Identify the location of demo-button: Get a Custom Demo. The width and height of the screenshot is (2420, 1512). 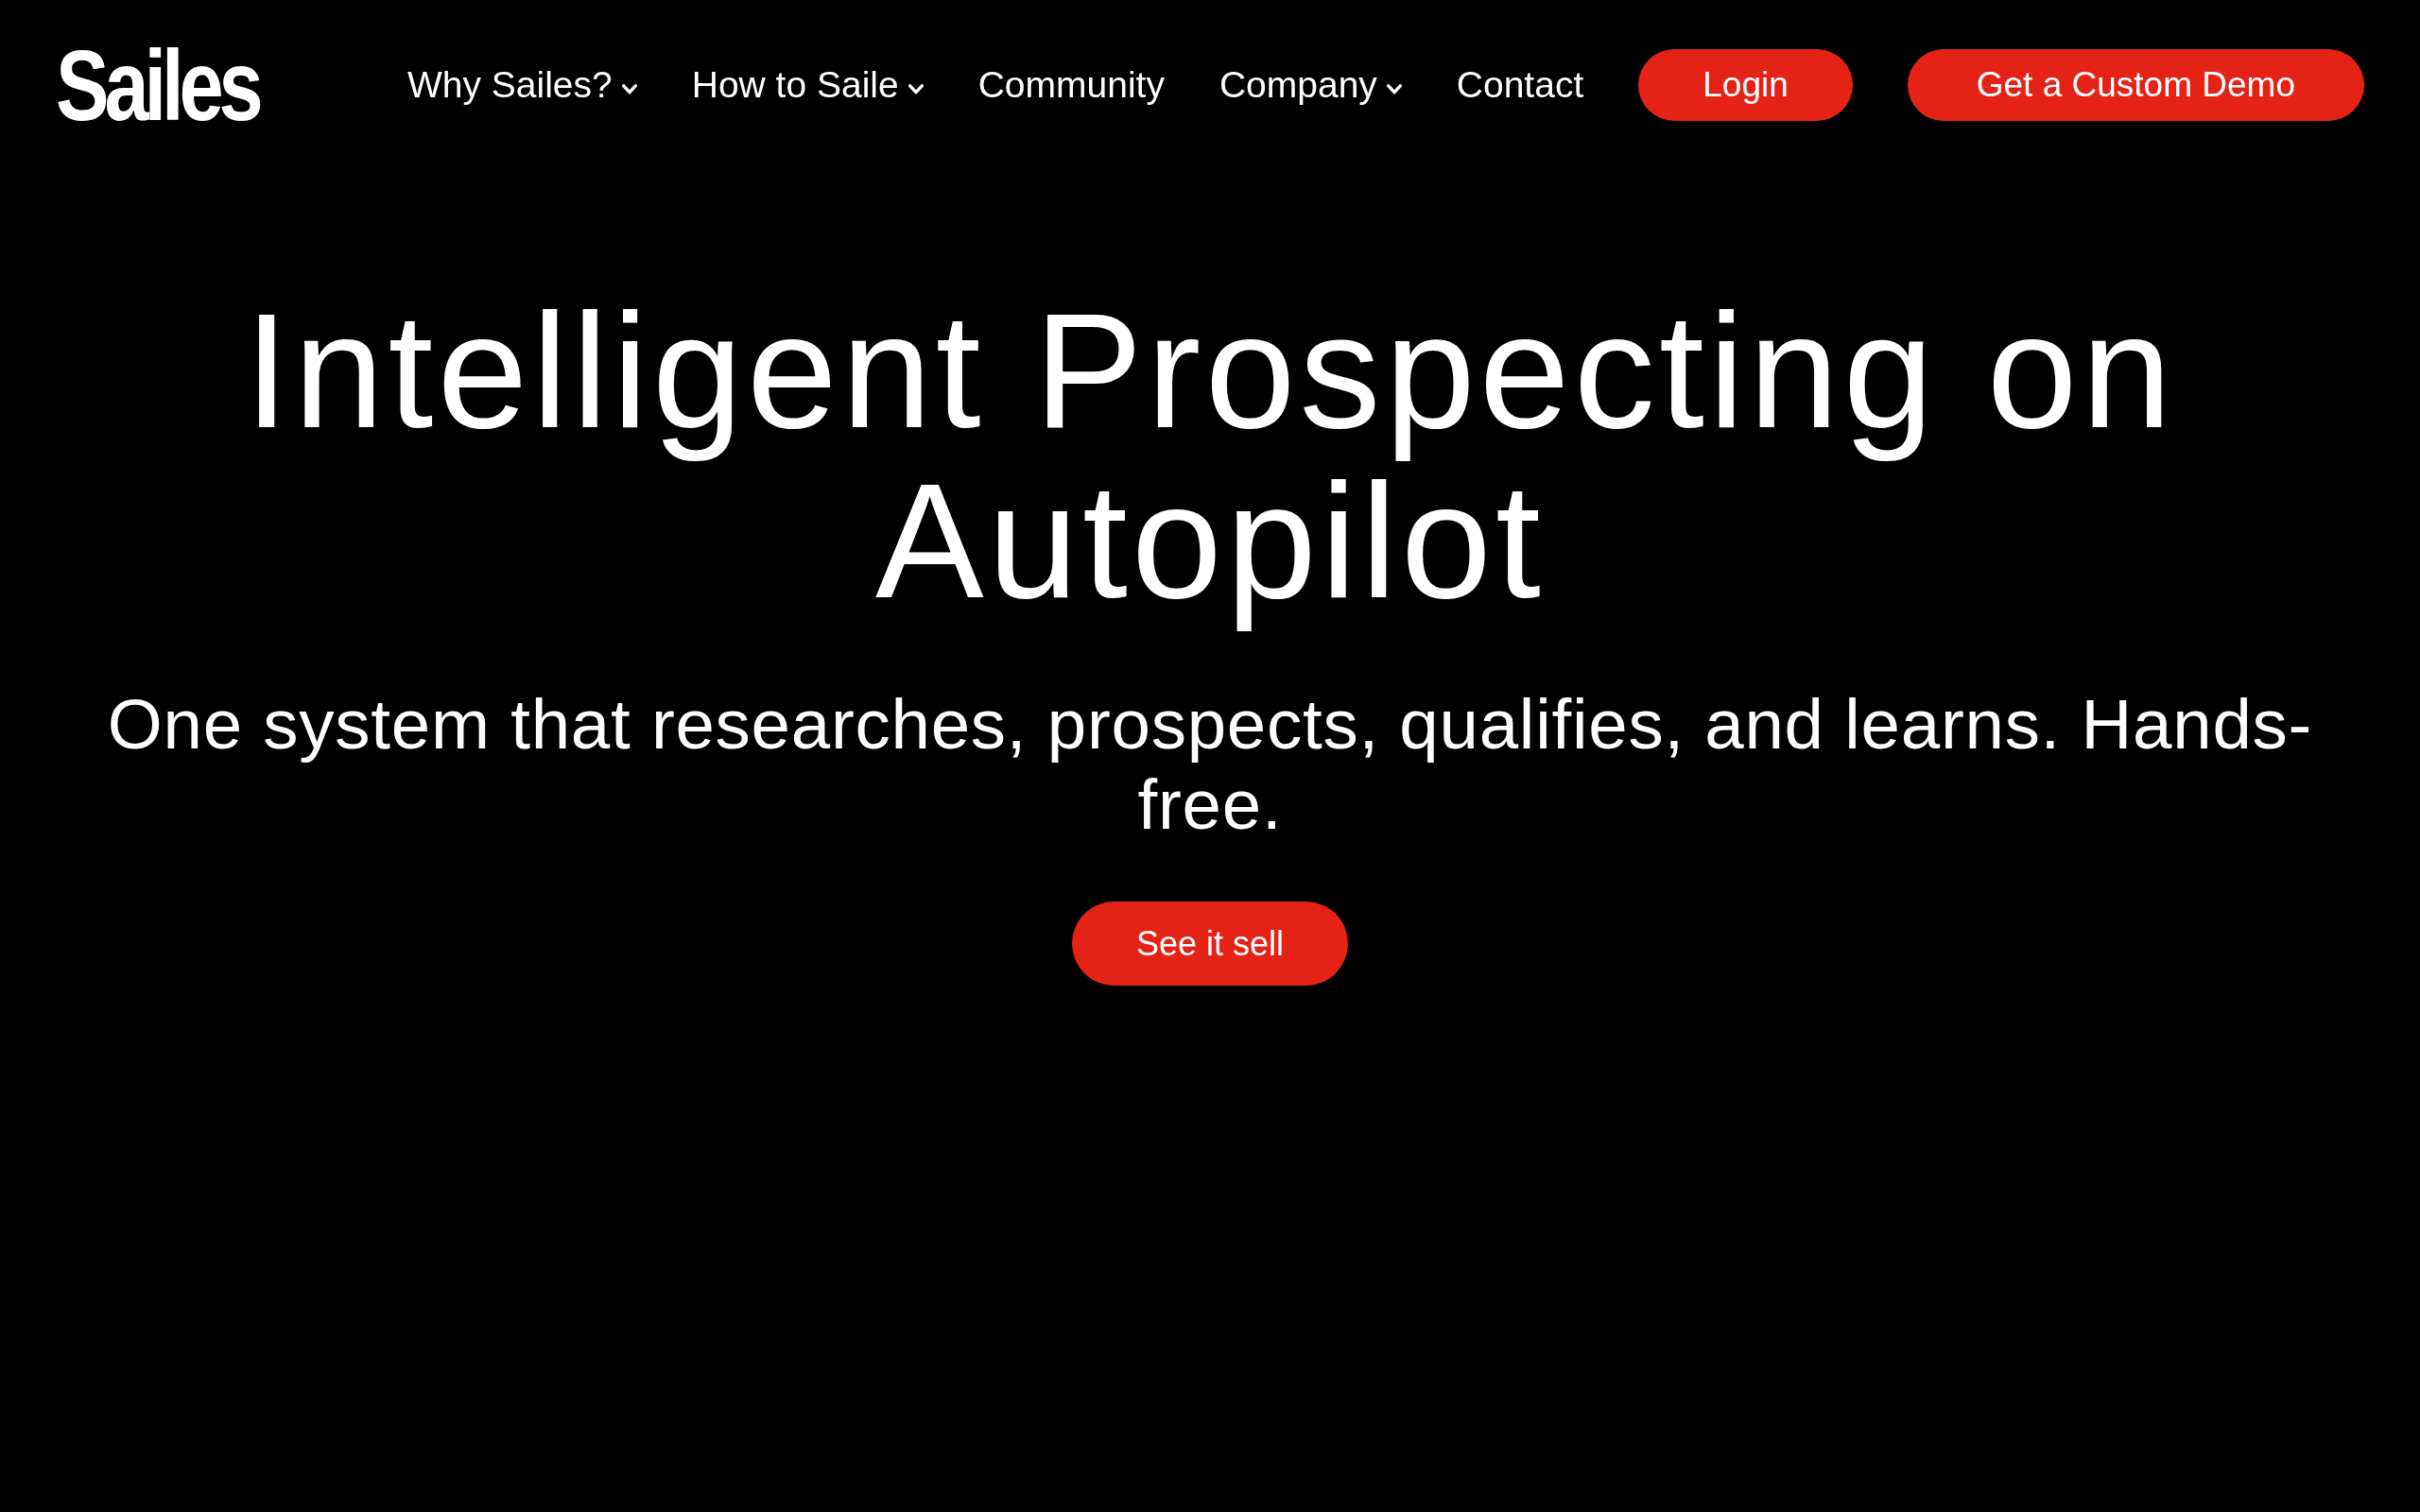
(2135, 85).